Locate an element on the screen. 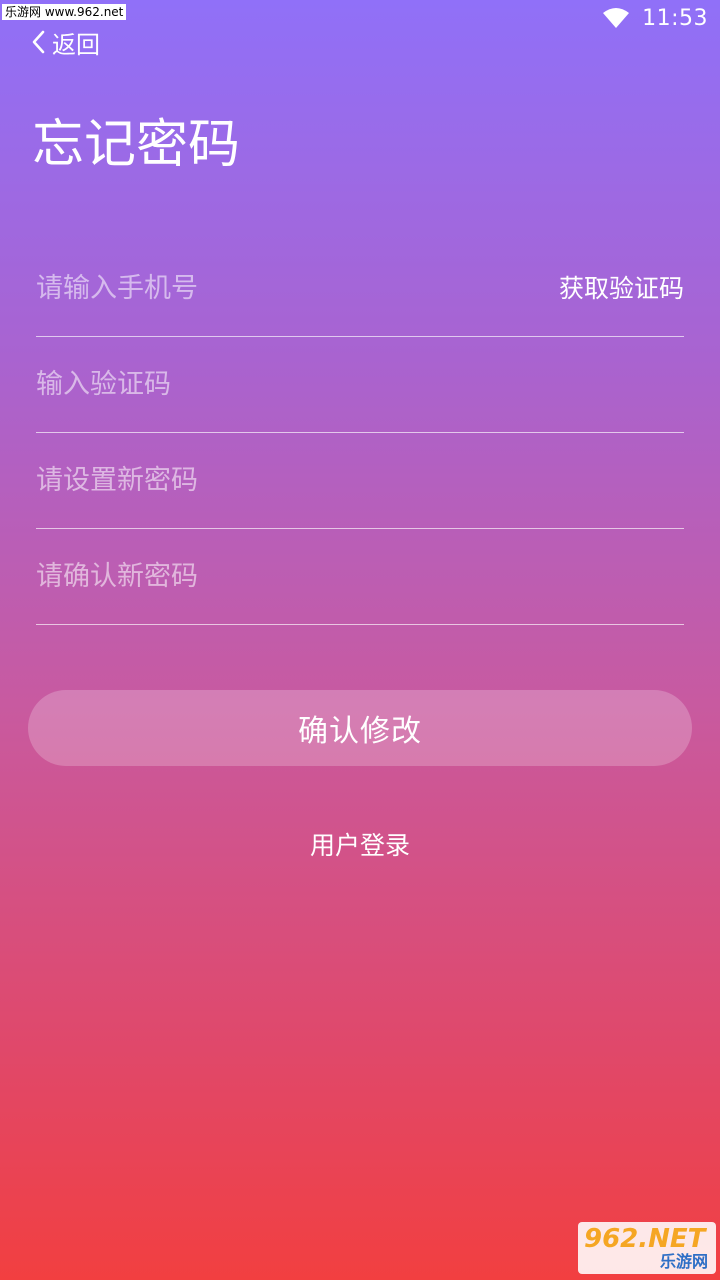 The width and height of the screenshot is (720, 1280). new-password-field is located at coordinates (360, 481).